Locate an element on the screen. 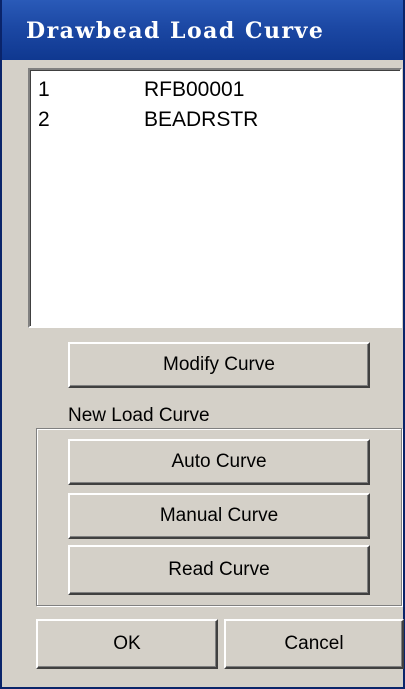  cancel-button: Cancel is located at coordinates (314, 644).